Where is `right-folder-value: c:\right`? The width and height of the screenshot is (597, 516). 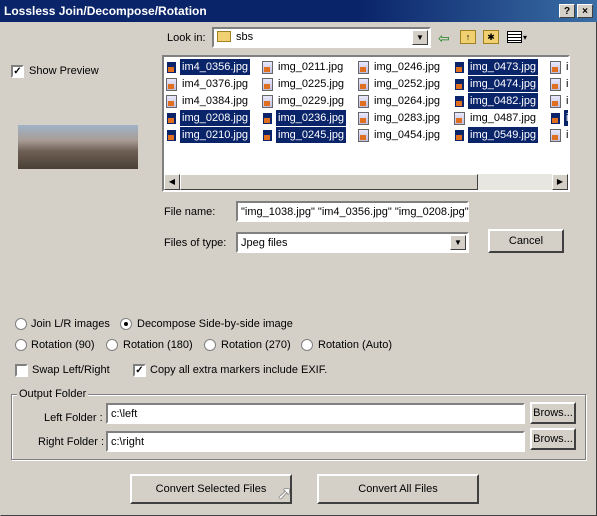 right-folder-value: c:\right is located at coordinates (128, 442).